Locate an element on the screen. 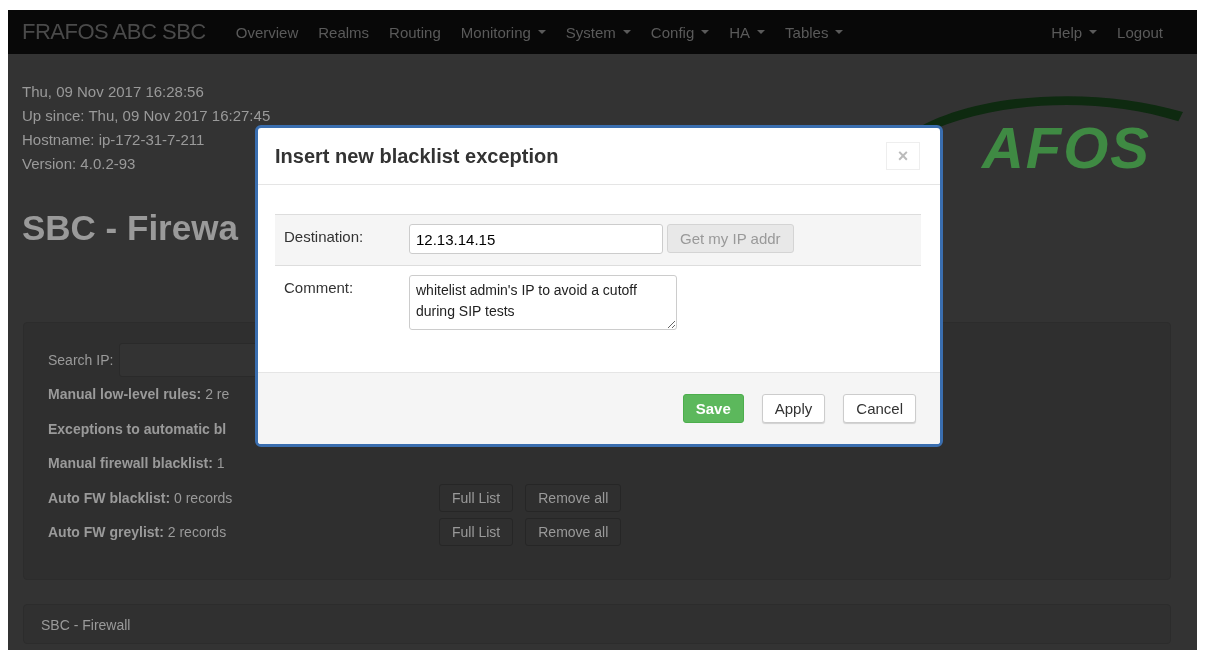 This screenshot has height=650, width=1205. record-text: Exceptions to automatic bl is located at coordinates (138, 428).